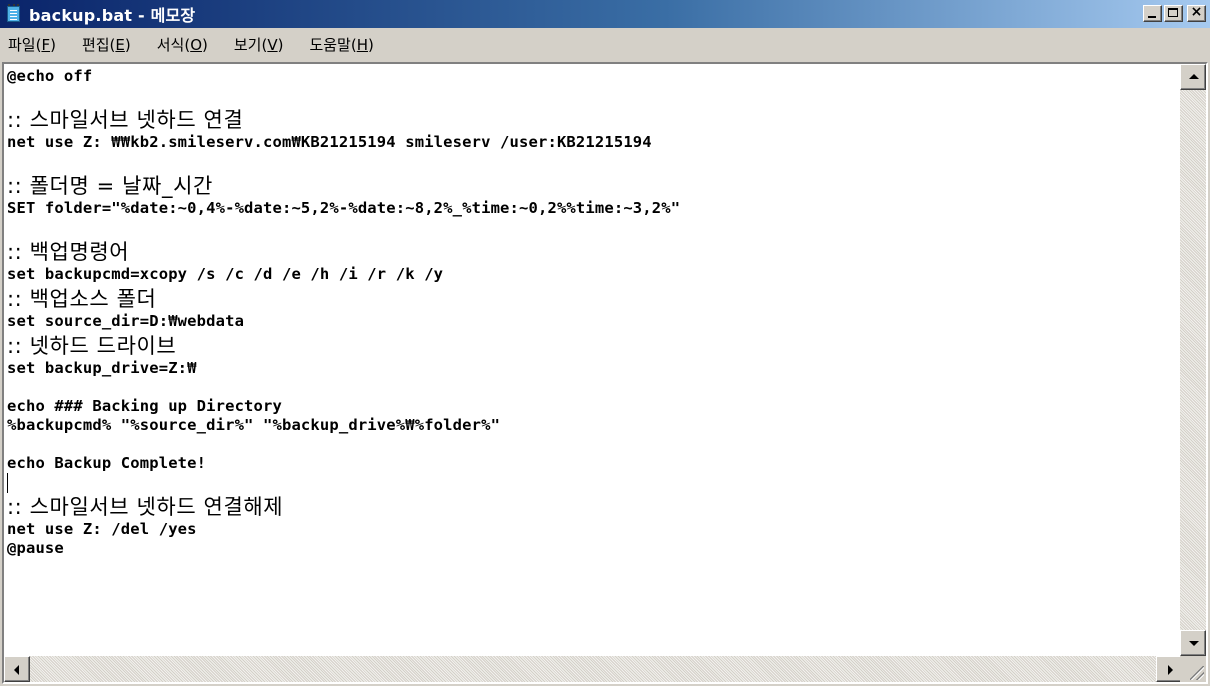 The width and height of the screenshot is (1210, 686). What do you see at coordinates (50, 76) in the screenshot?
I see `code-line: @echo off` at bounding box center [50, 76].